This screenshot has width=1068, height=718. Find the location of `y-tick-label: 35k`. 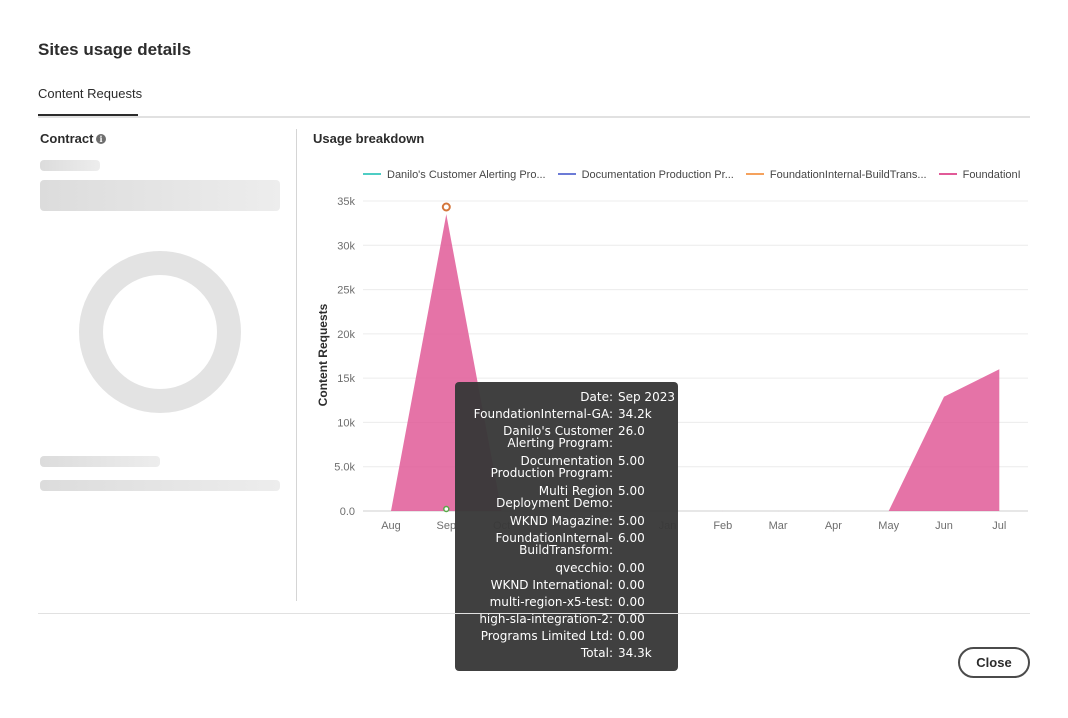

y-tick-label: 35k is located at coordinates (346, 202).